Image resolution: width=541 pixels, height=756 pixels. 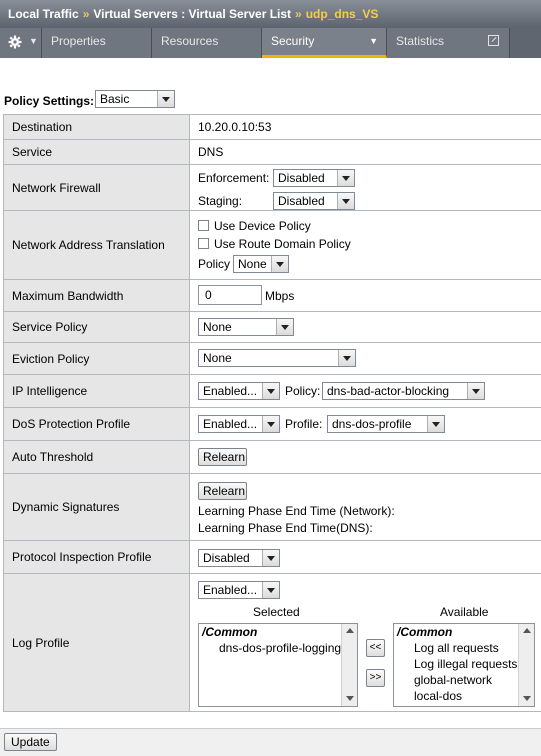 I want to click on list-item: global-network, so click(x=464, y=680).